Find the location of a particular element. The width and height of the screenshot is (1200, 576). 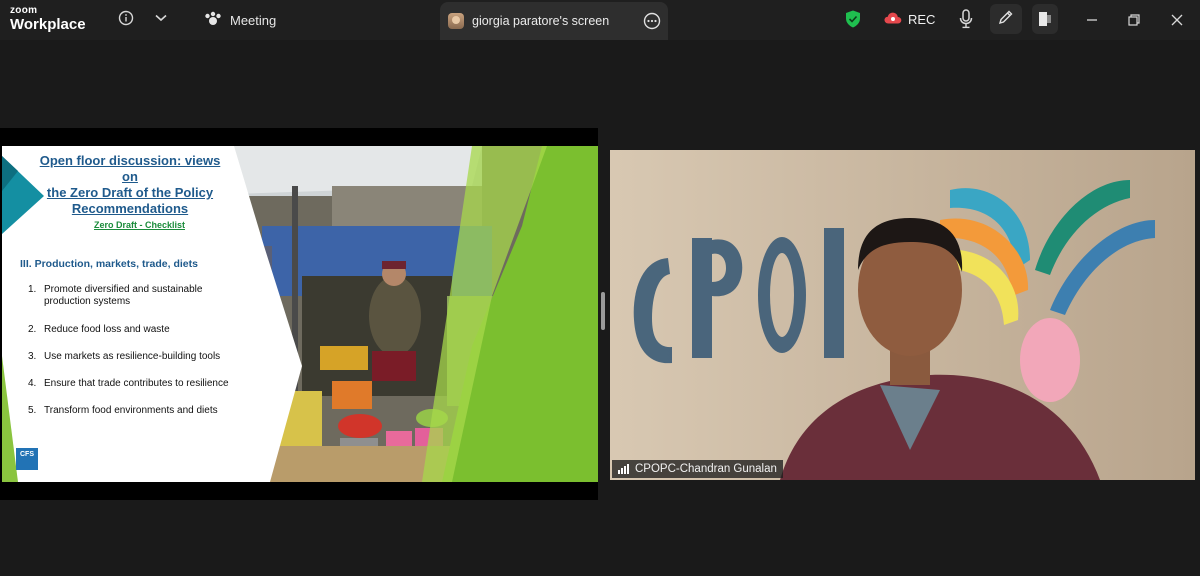

list-item: 5. Transform food environments and diets is located at coordinates (123, 411).